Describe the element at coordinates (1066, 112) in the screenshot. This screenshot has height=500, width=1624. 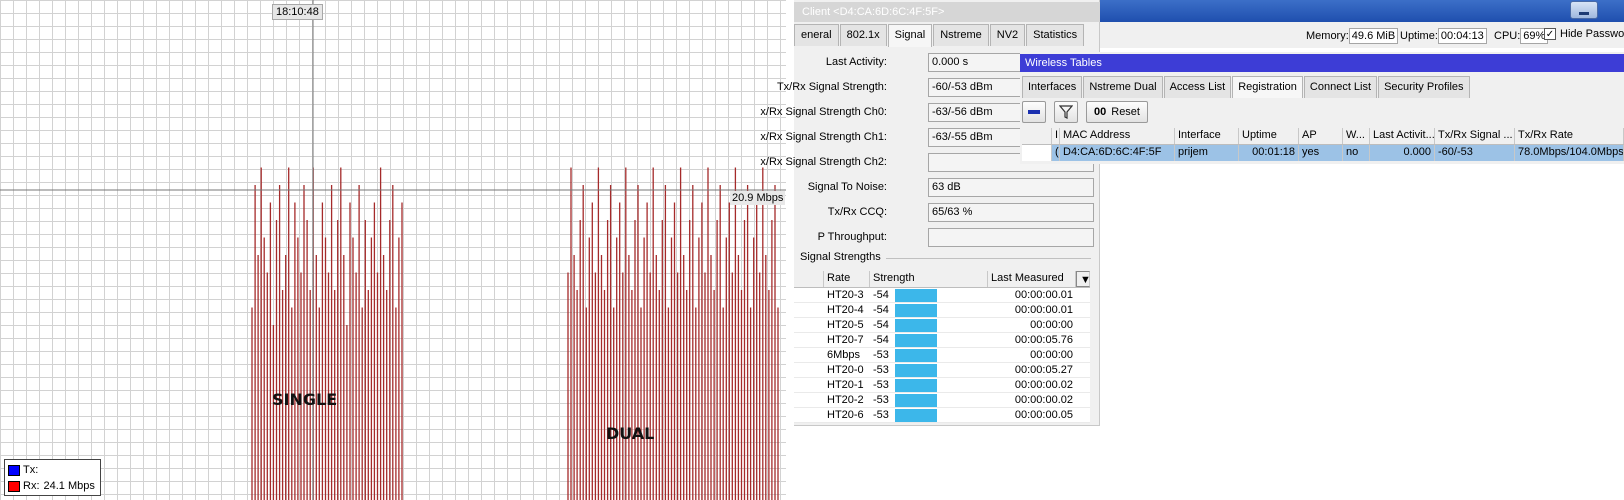
I see `filter-button` at that location.